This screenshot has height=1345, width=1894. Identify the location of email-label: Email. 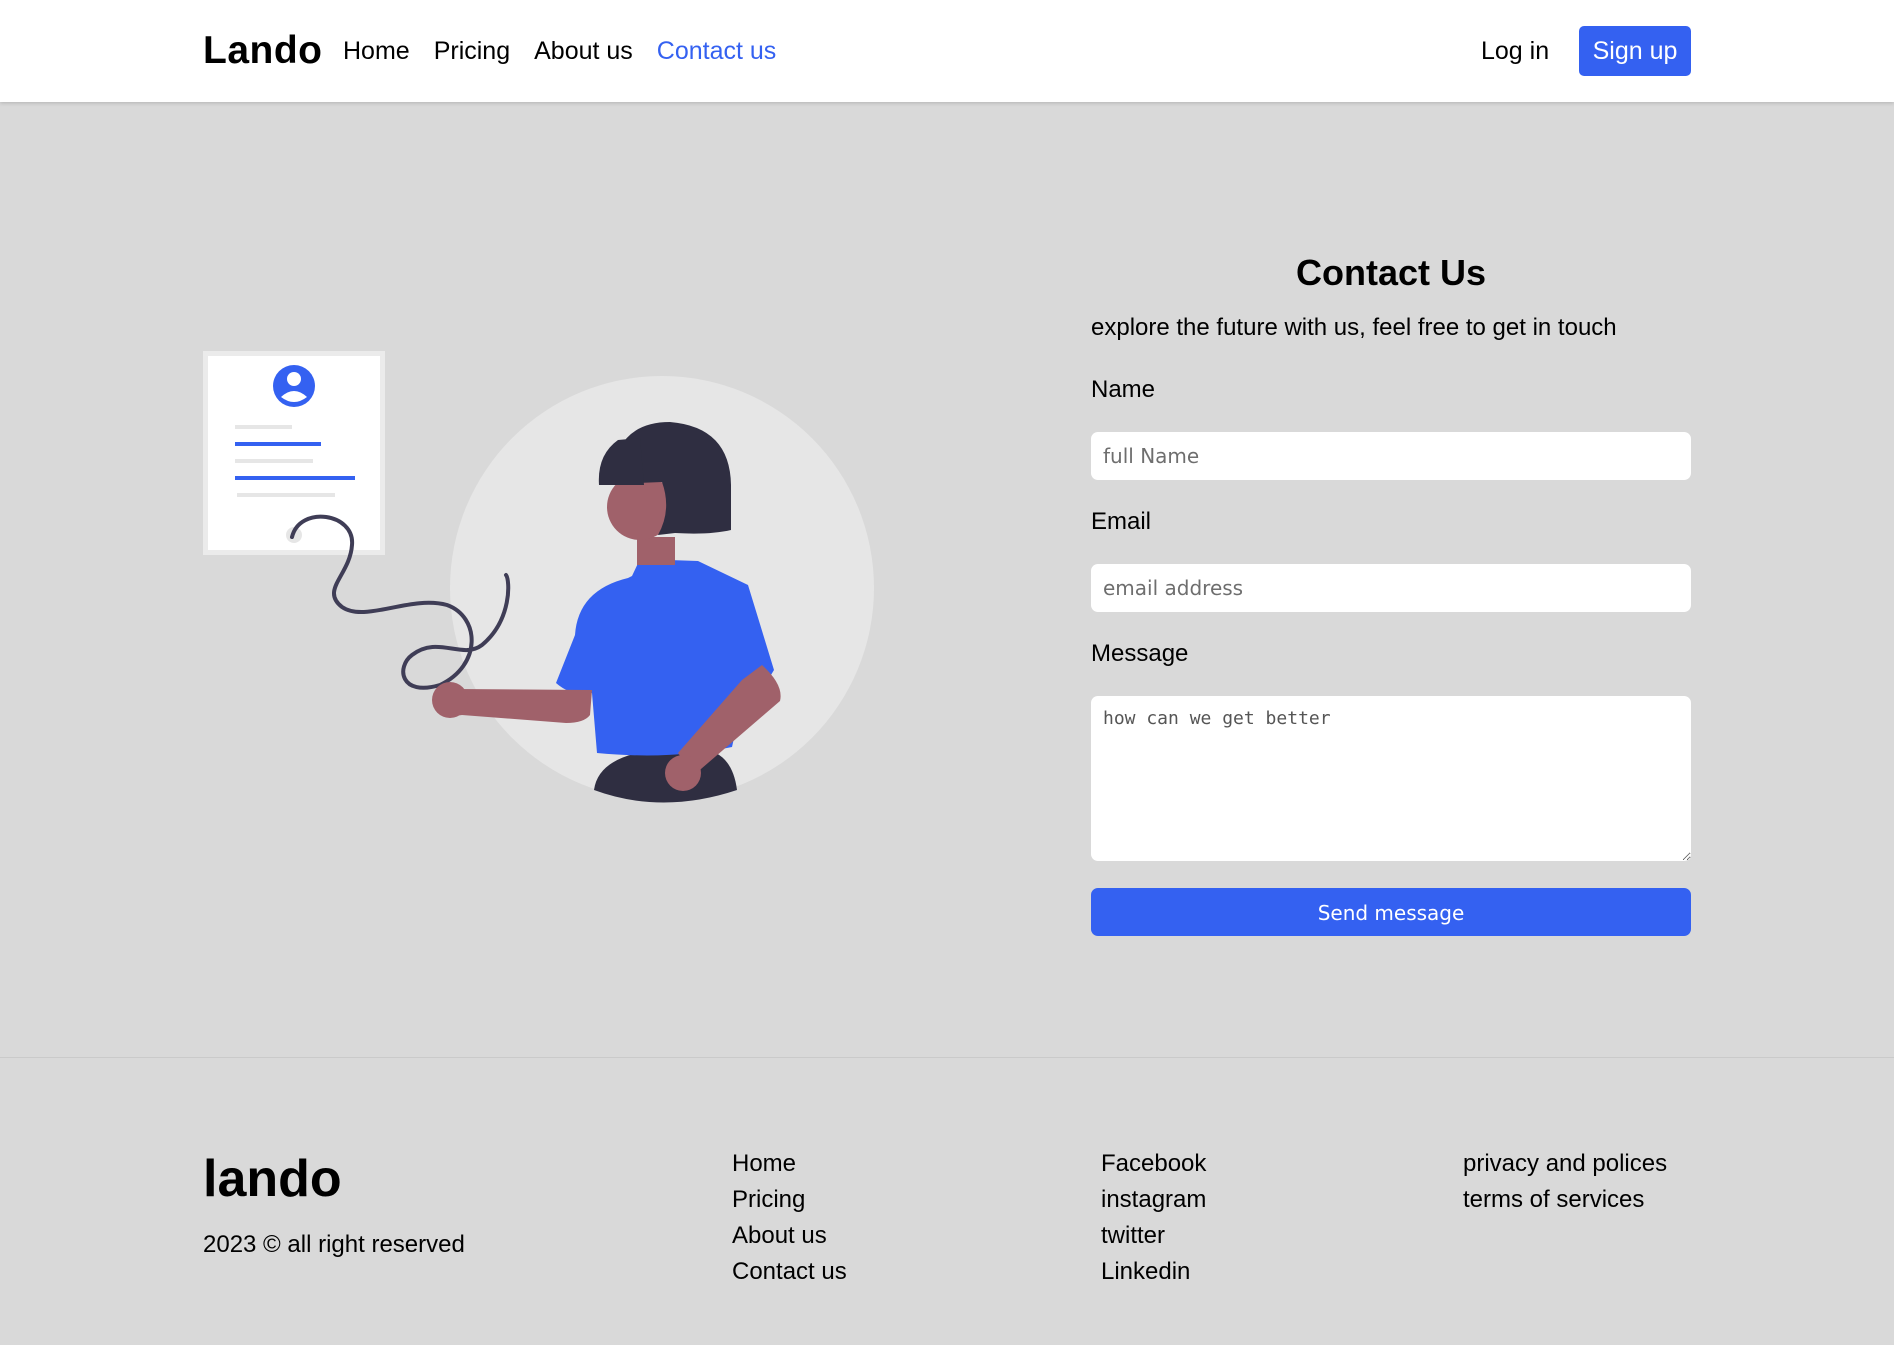
(1121, 521).